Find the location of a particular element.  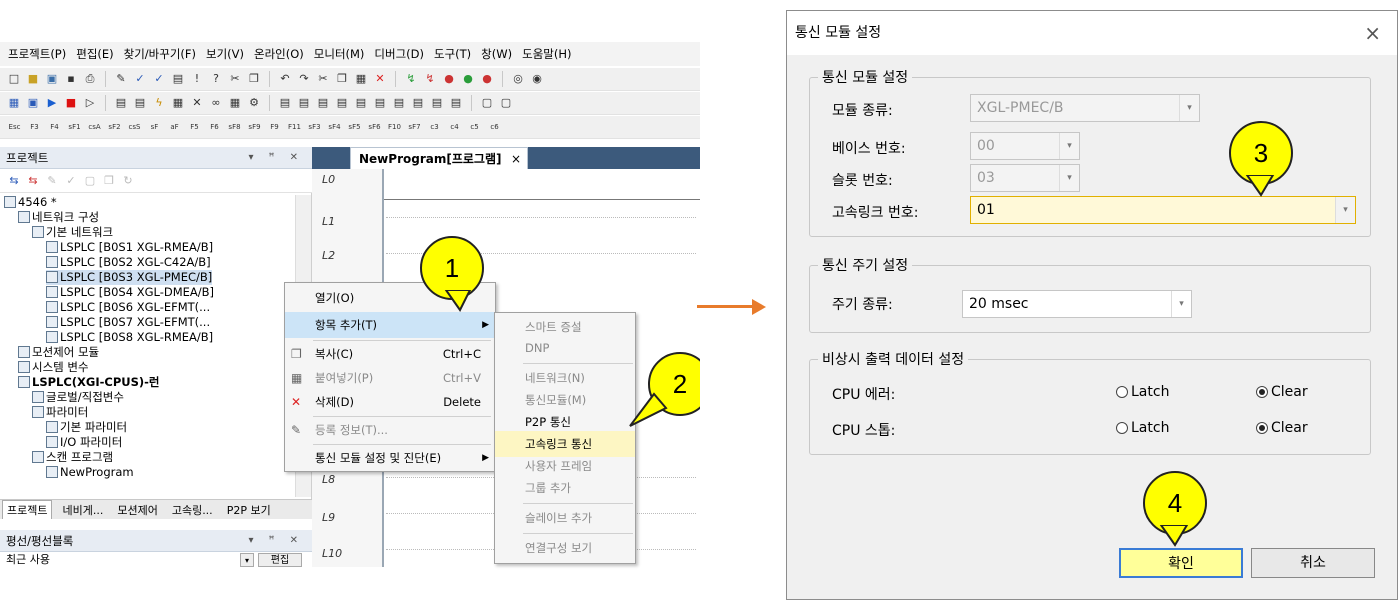

ladder-tool-button: aF is located at coordinates (174, 127).